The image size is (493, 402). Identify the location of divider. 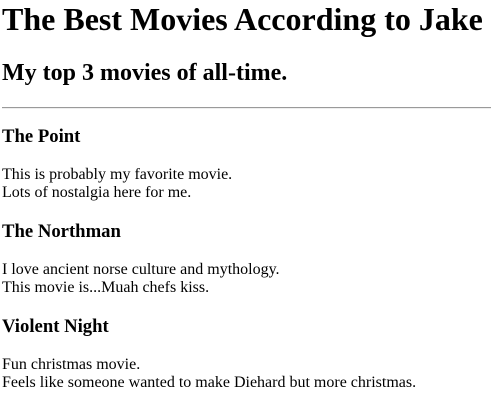
(246, 108).